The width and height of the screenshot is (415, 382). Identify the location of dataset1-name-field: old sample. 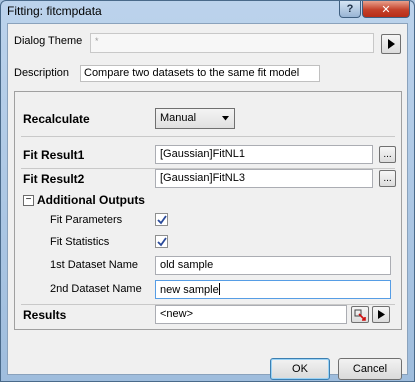
(273, 265).